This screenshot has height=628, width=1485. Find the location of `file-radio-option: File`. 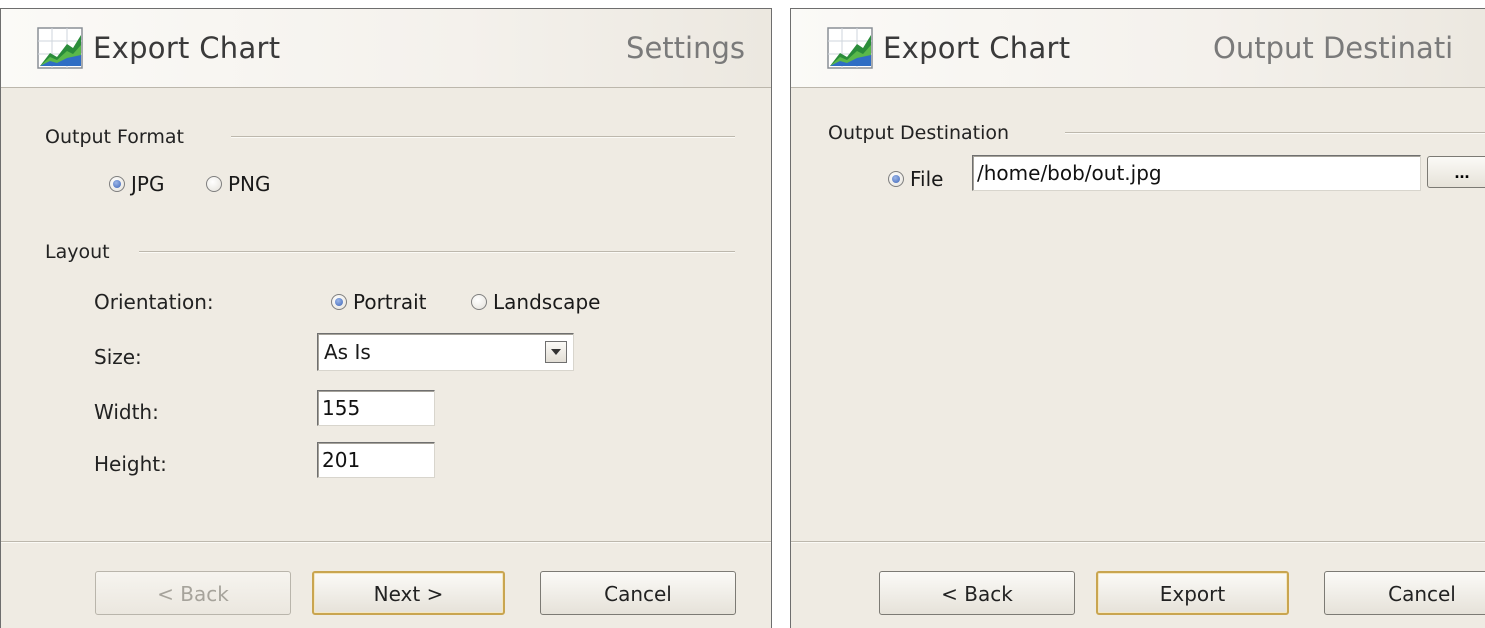

file-radio-option: File is located at coordinates (915, 179).